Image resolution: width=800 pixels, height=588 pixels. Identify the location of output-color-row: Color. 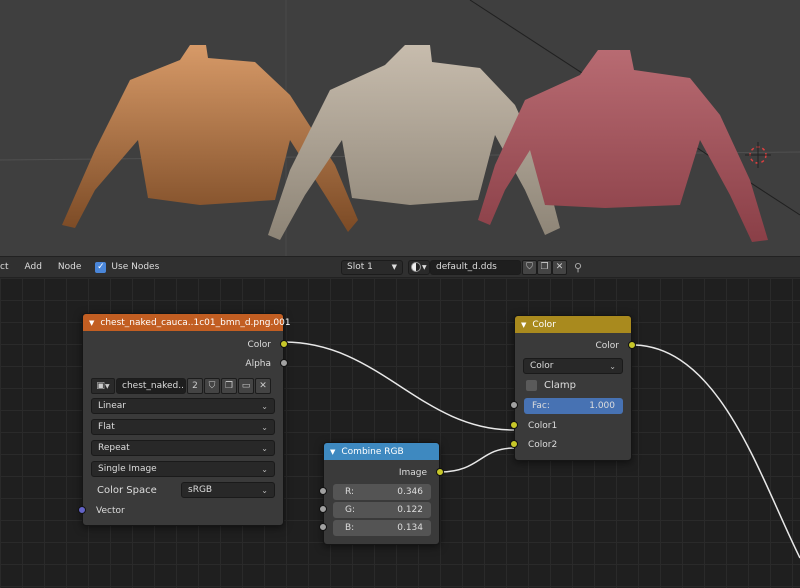
(185, 344).